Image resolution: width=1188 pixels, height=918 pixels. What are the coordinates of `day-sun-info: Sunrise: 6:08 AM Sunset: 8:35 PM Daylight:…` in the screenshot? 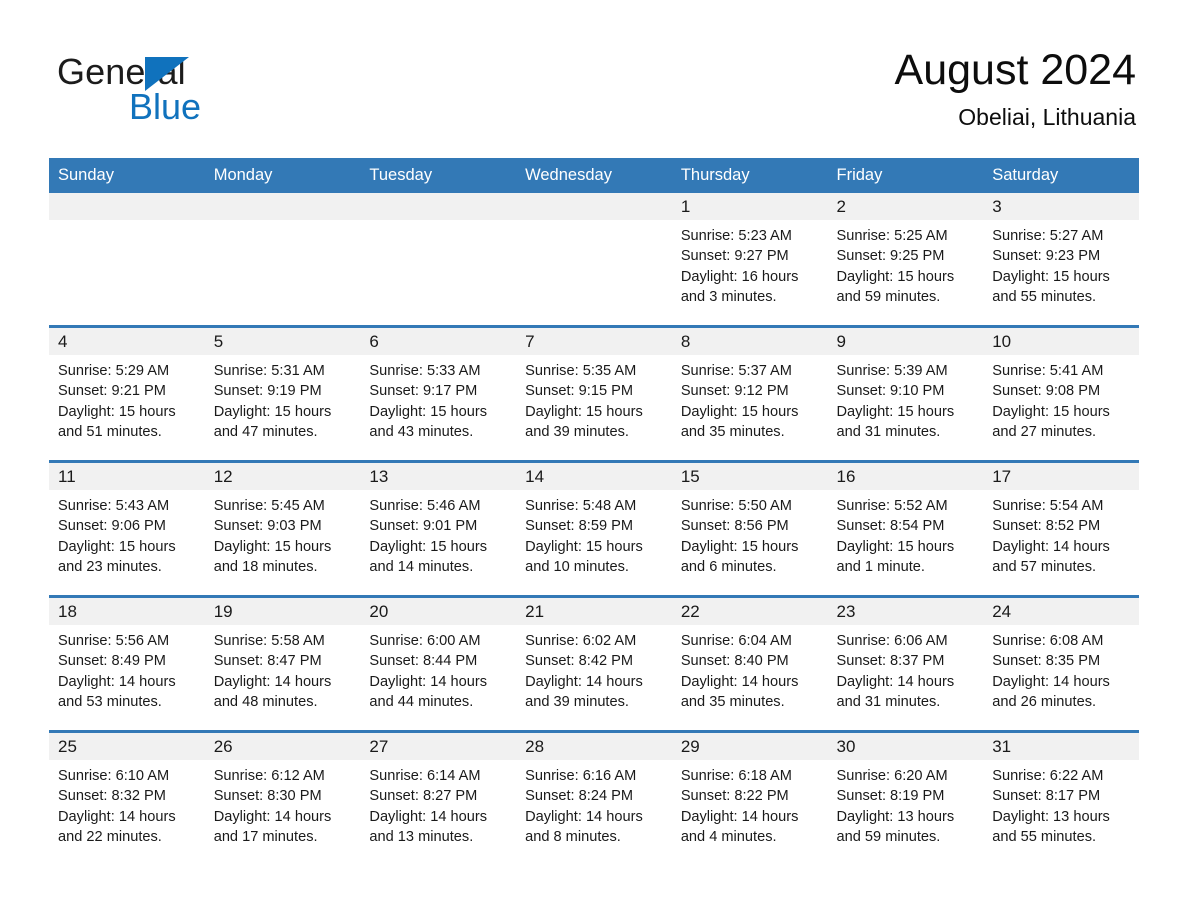 It's located at (1061, 668).